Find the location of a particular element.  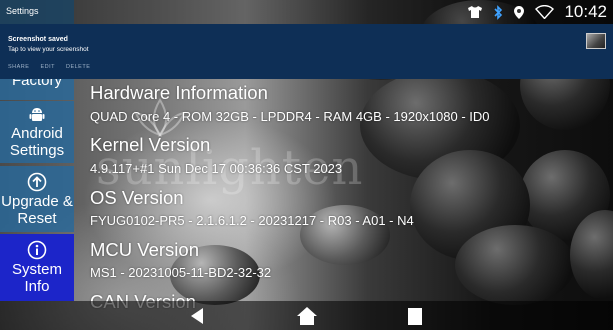

screenshot-thumbnail is located at coordinates (596, 41).